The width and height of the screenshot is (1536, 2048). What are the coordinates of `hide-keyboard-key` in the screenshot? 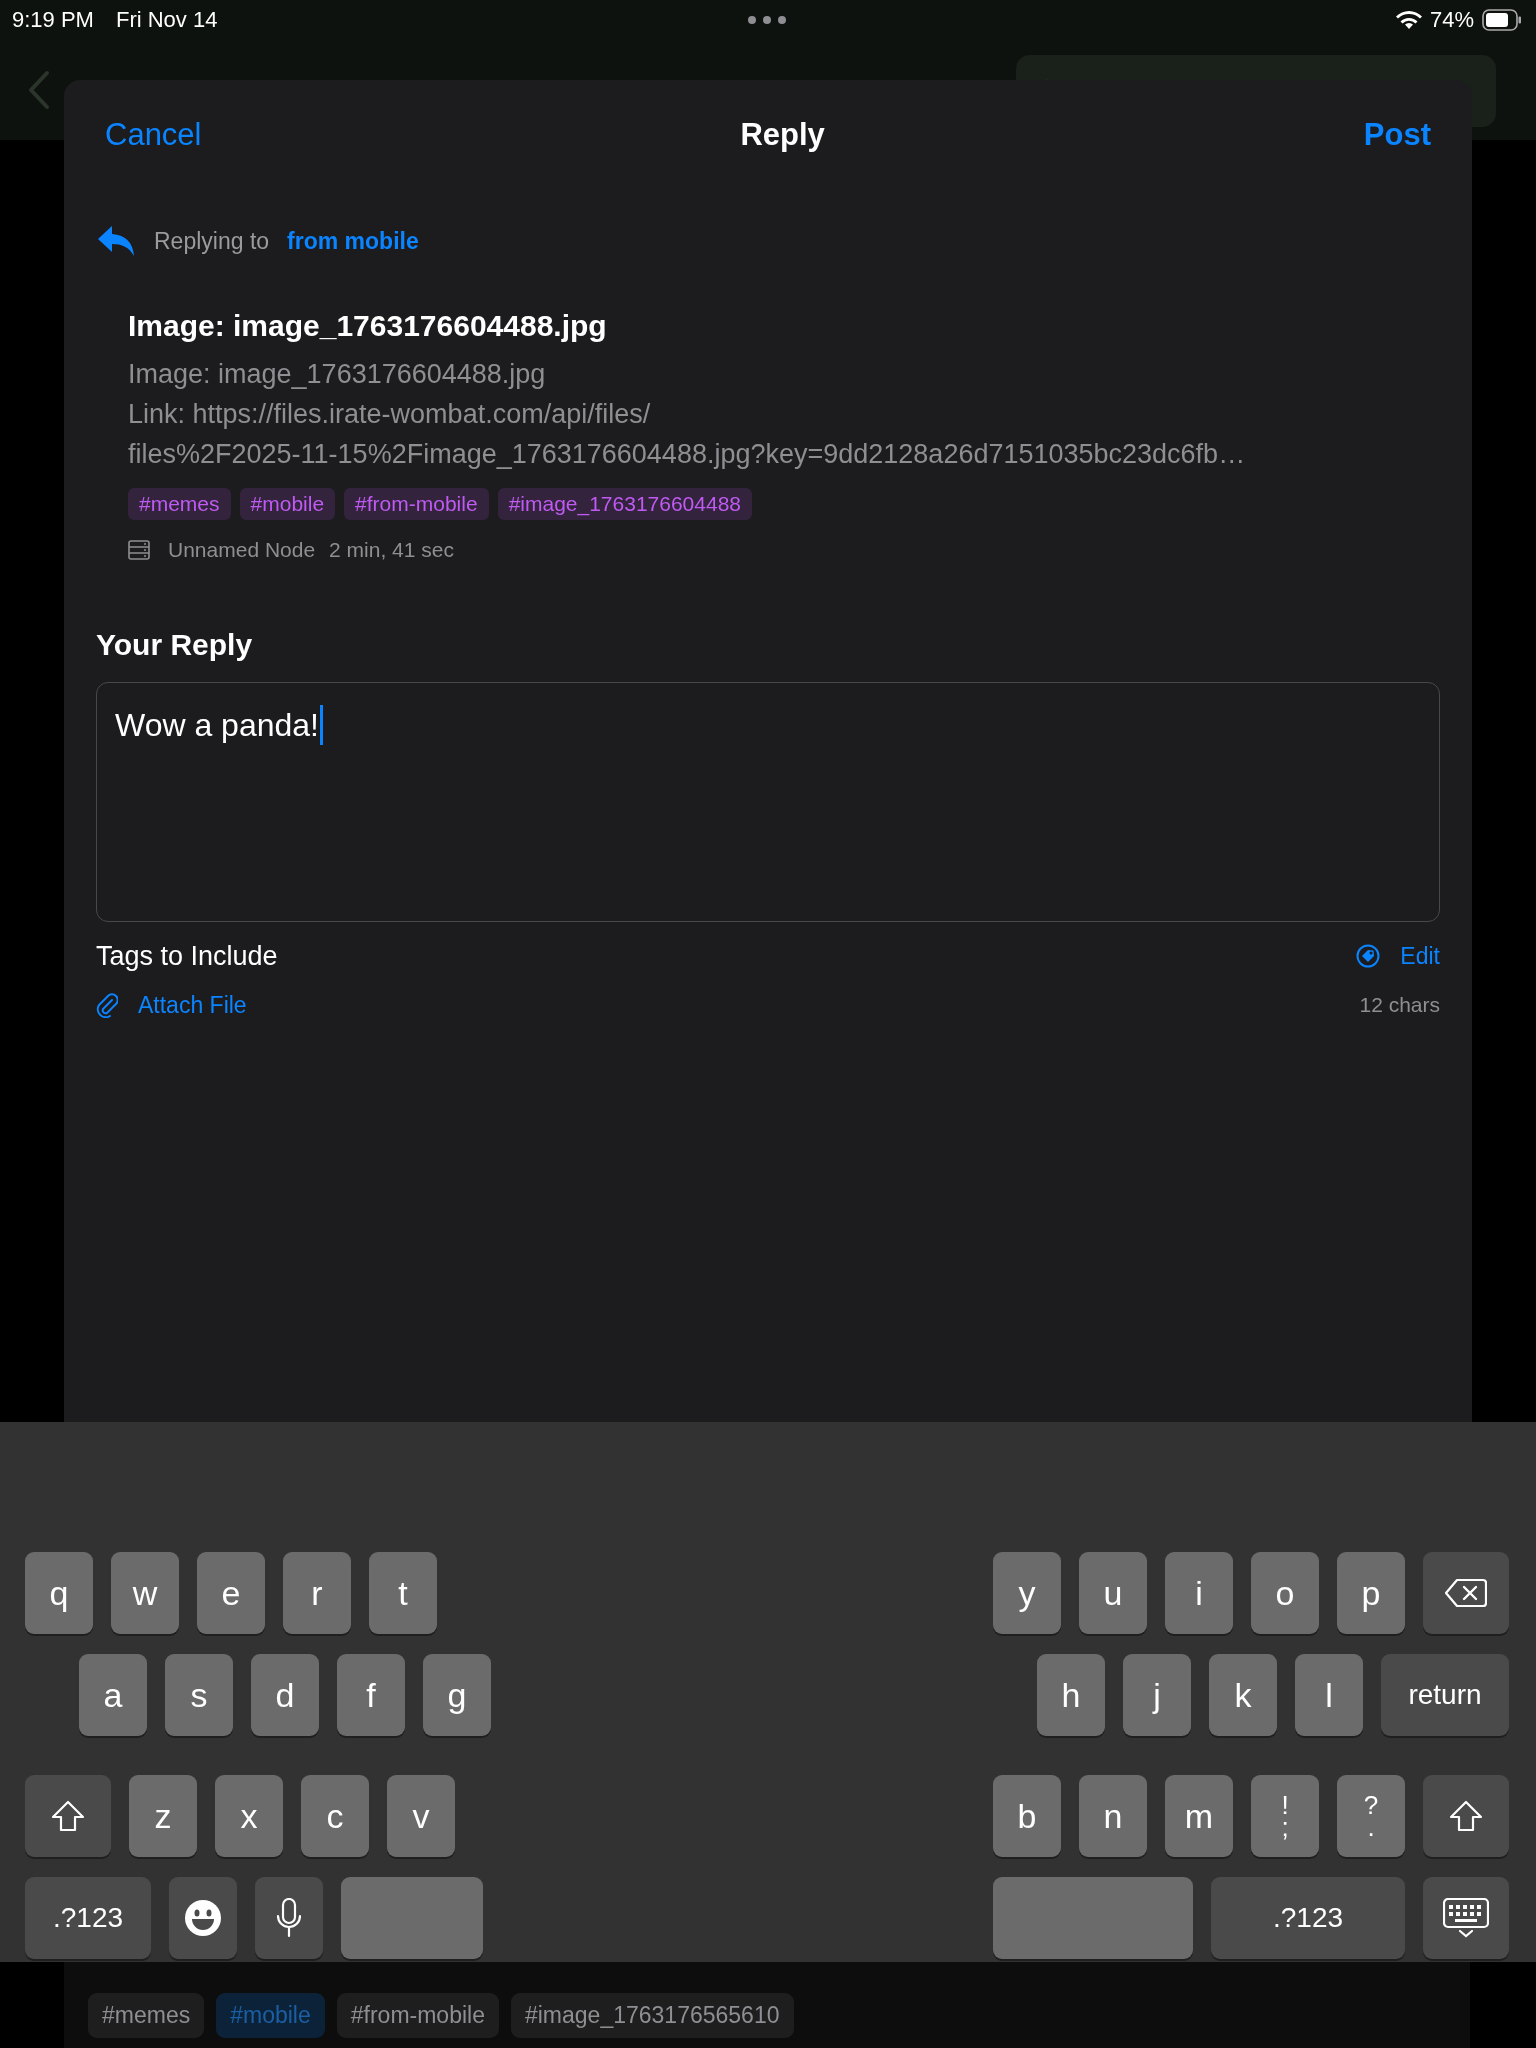 It's located at (1466, 1918).